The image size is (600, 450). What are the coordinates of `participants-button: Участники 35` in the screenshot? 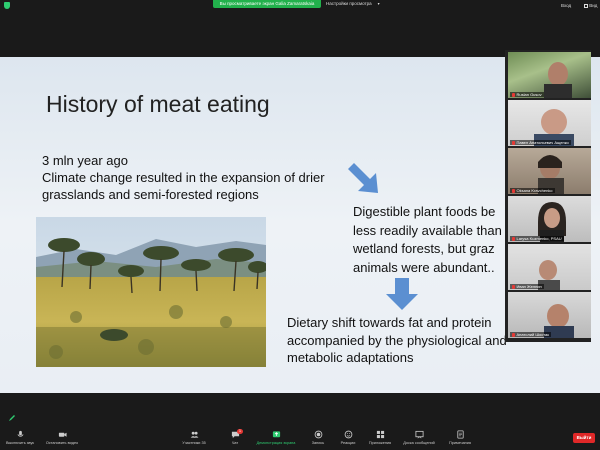 It's located at (194, 438).